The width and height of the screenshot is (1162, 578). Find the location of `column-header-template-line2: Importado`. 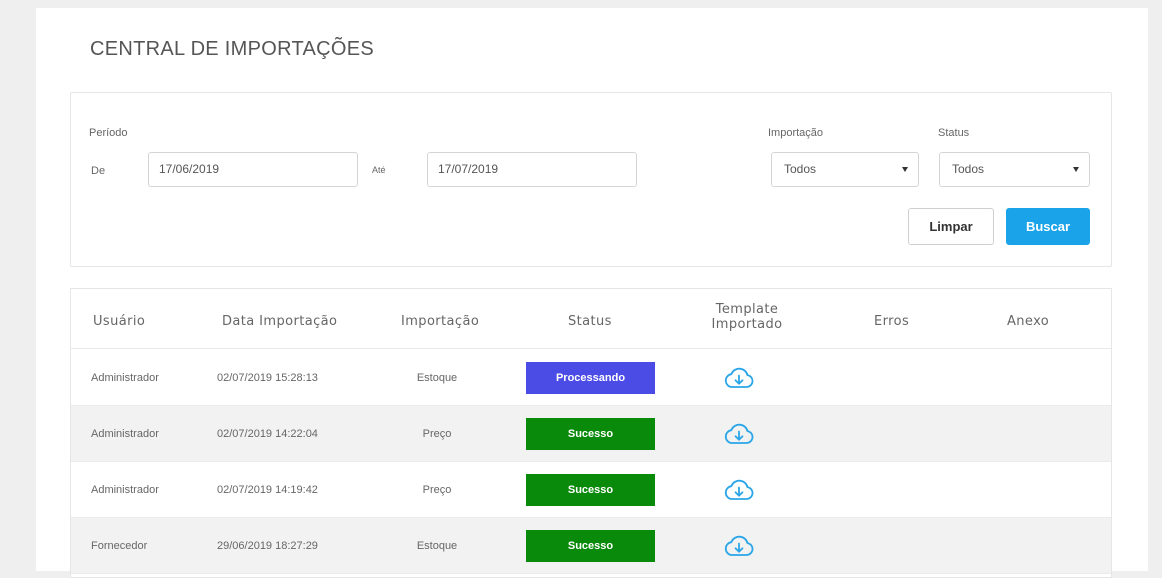

column-header-template-line2: Importado is located at coordinates (747, 324).